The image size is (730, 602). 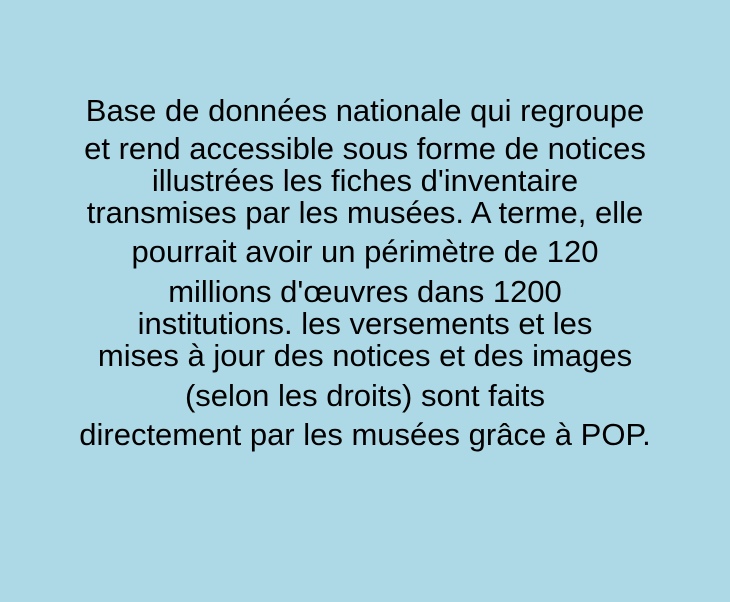 I want to click on description-line-3: illustrées les fiches d'inventaire, so click(x=365, y=180).